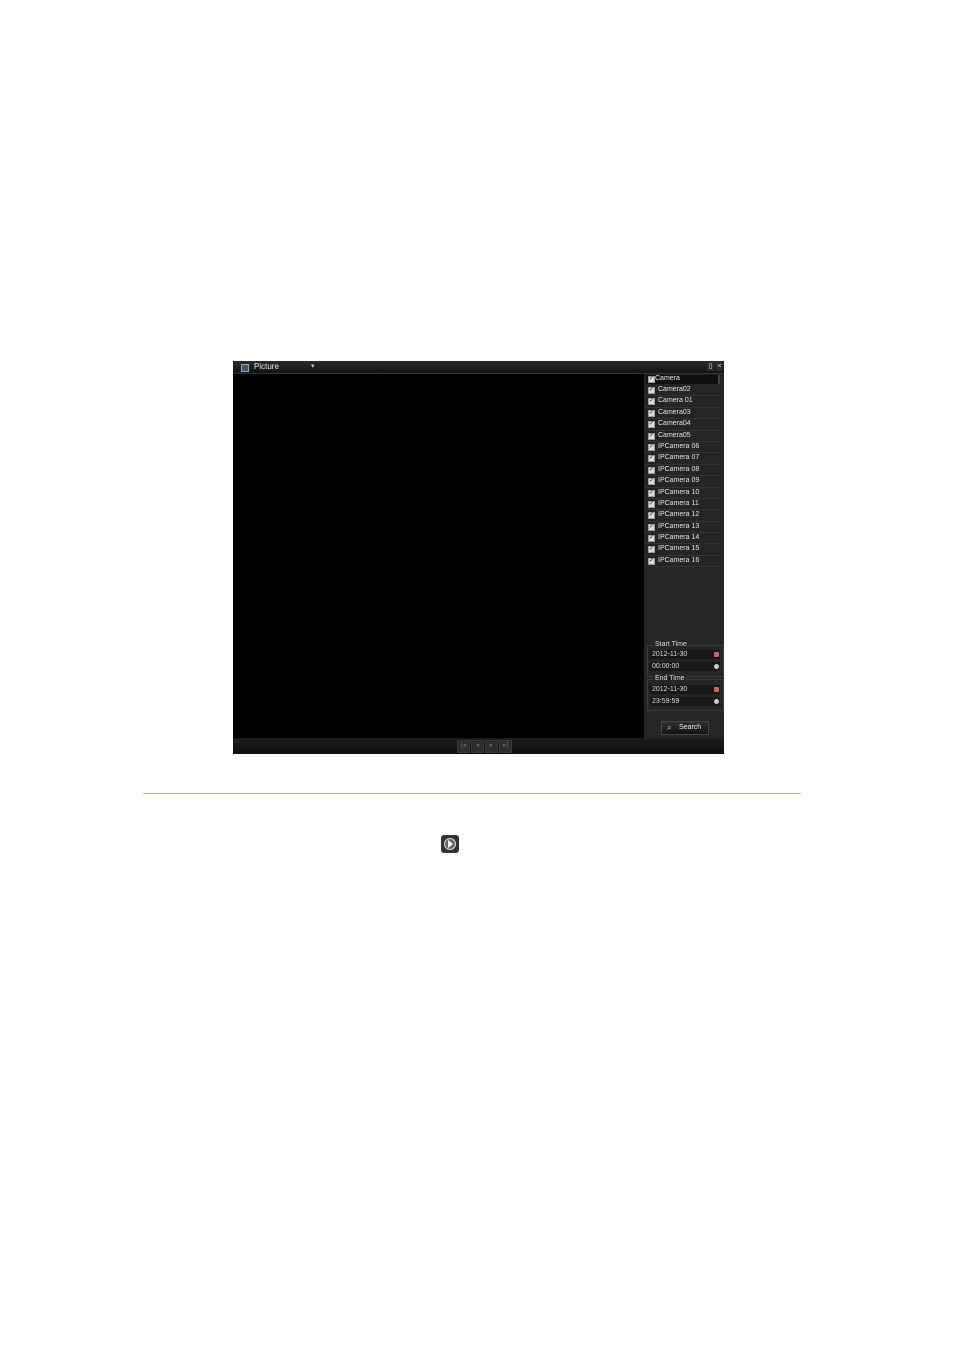  I want to click on section-divider, so click(472, 793).